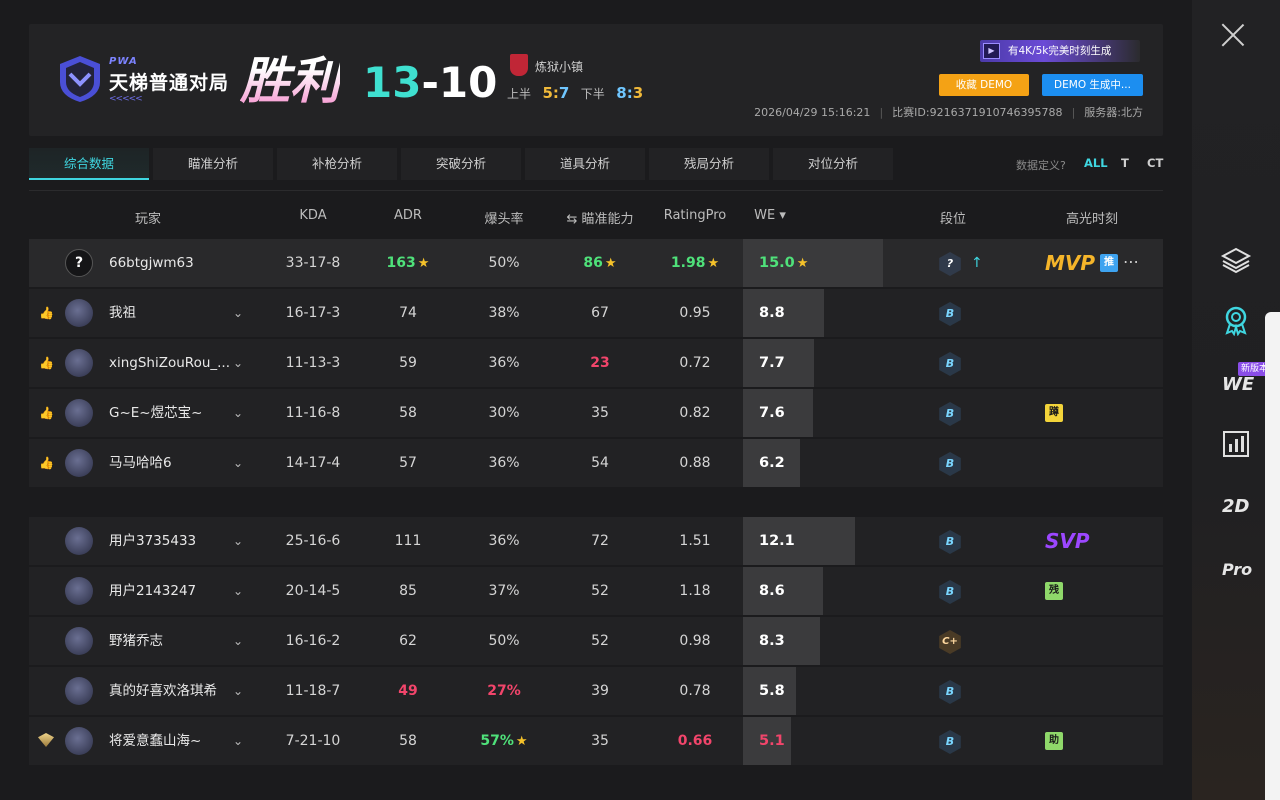 The height and width of the screenshot is (800, 1280). I want to click on col-adr: ADR, so click(408, 215).